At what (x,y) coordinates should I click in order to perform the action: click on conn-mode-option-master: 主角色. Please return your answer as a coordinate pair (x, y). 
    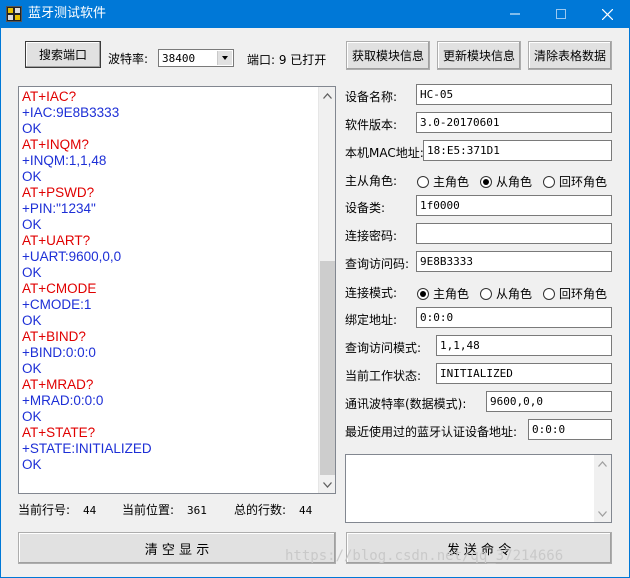
    Looking at the image, I should click on (451, 294).